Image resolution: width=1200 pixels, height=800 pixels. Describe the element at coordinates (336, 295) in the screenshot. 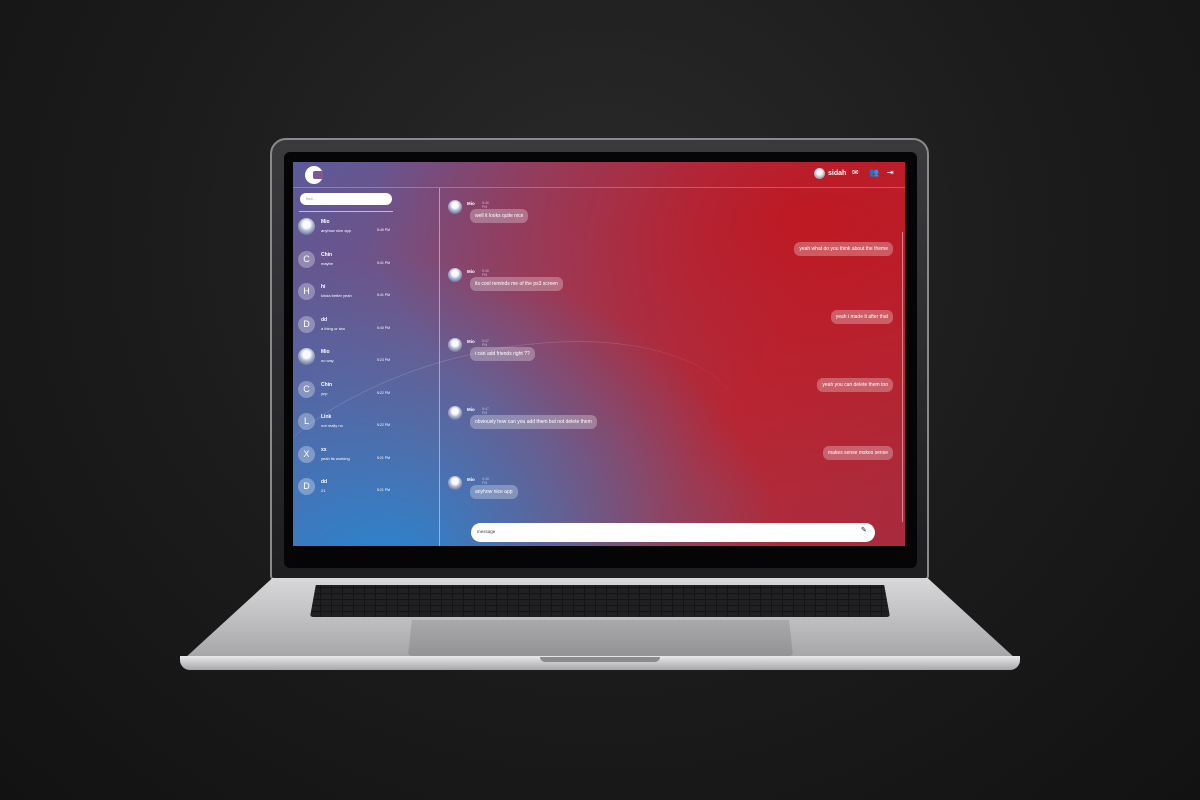

I see `contact-last-message: kinda better yeah` at that location.